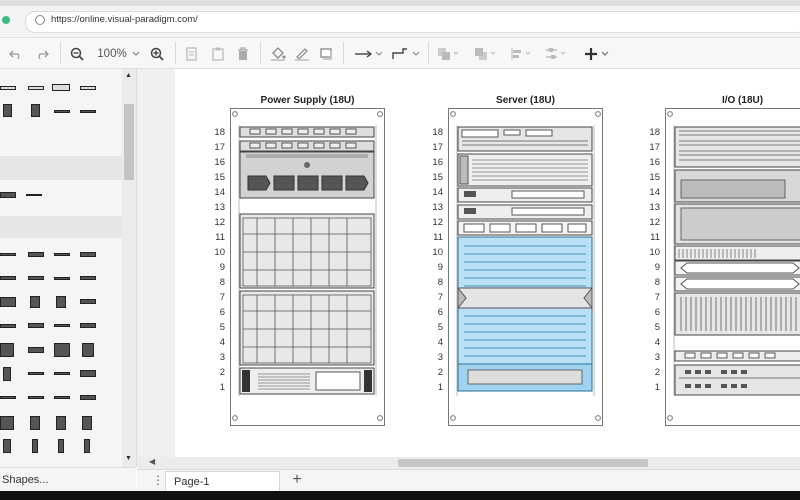 The width and height of the screenshot is (800, 500). What do you see at coordinates (597, 54) in the screenshot?
I see `add-element-icon` at bounding box center [597, 54].